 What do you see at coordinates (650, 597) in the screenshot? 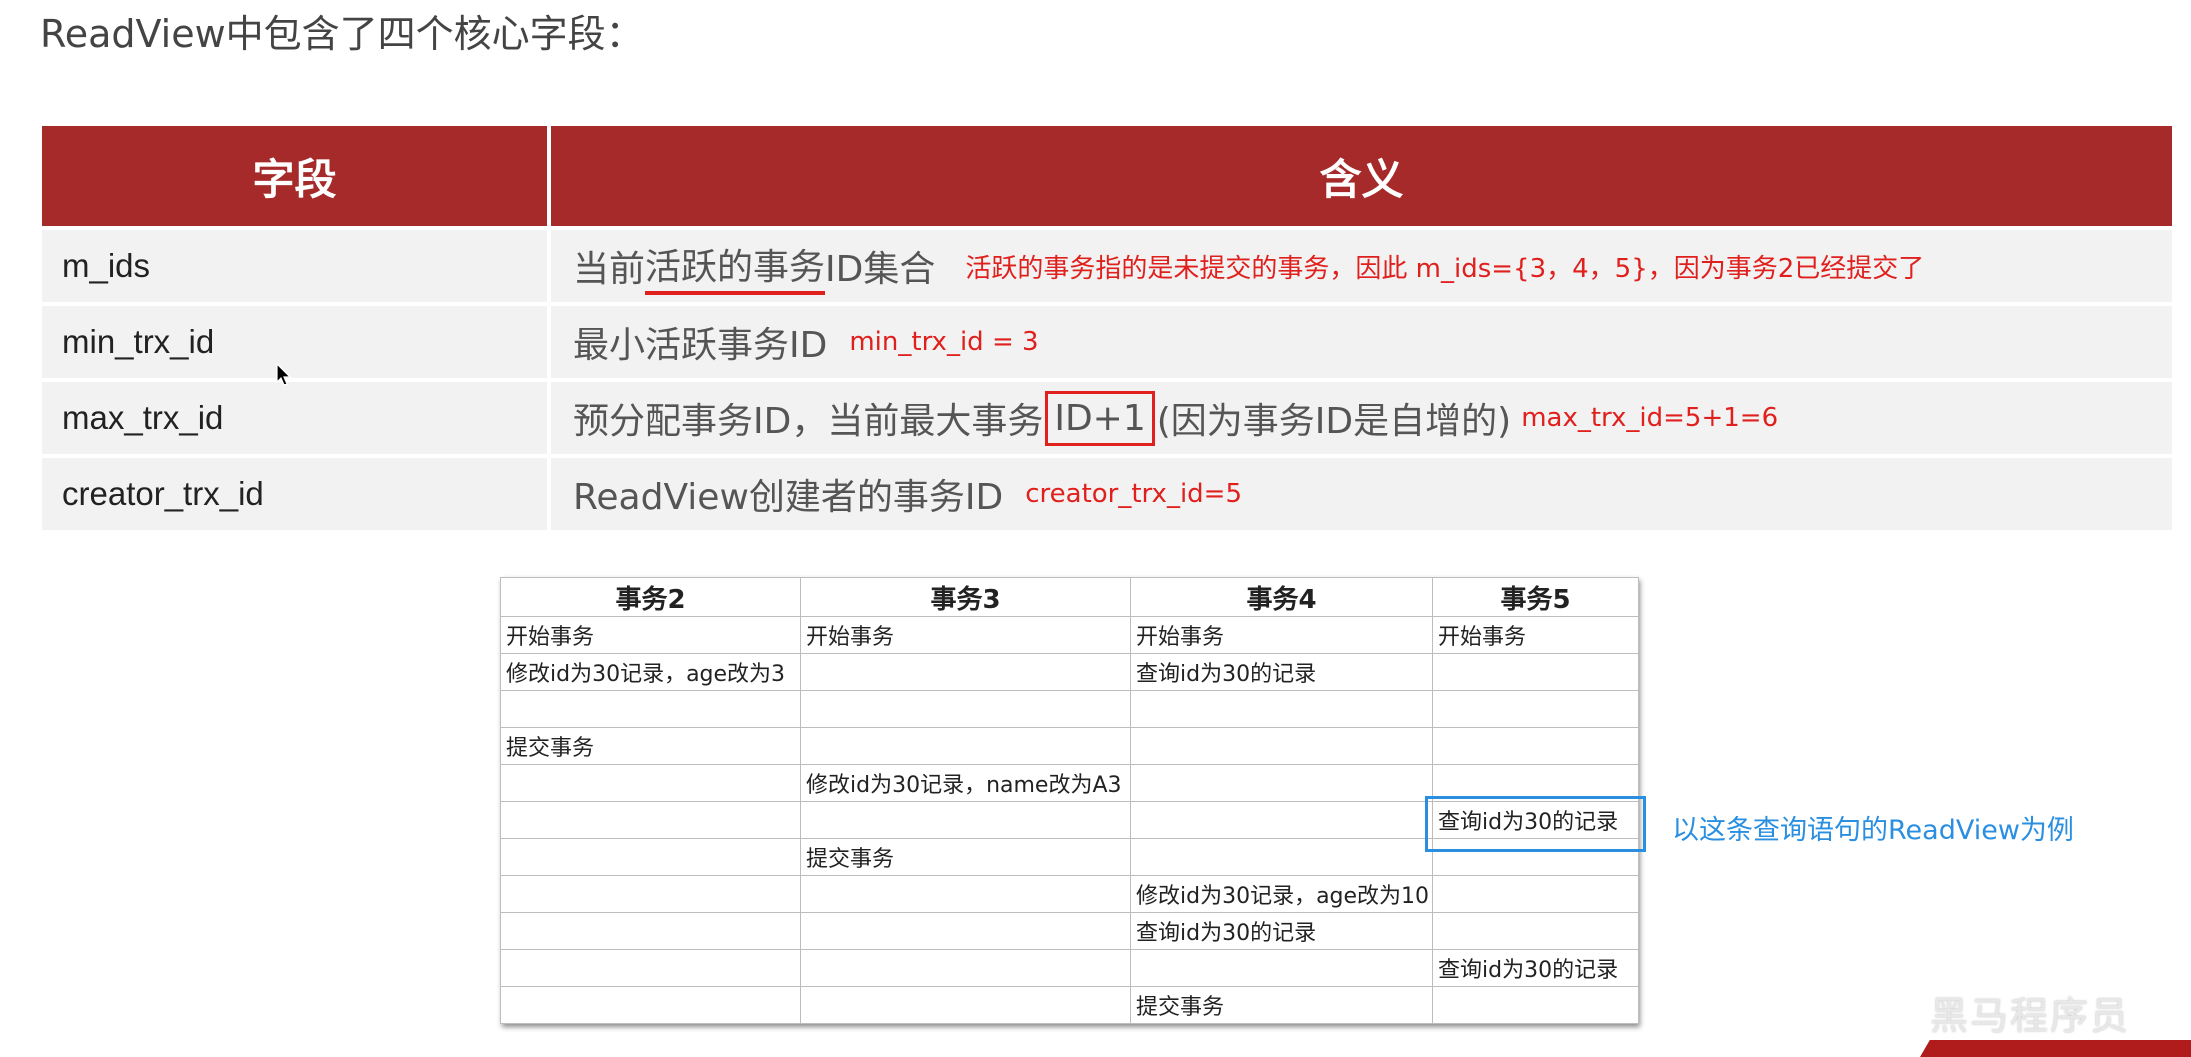
I see `trx-header: 事务2` at bounding box center [650, 597].